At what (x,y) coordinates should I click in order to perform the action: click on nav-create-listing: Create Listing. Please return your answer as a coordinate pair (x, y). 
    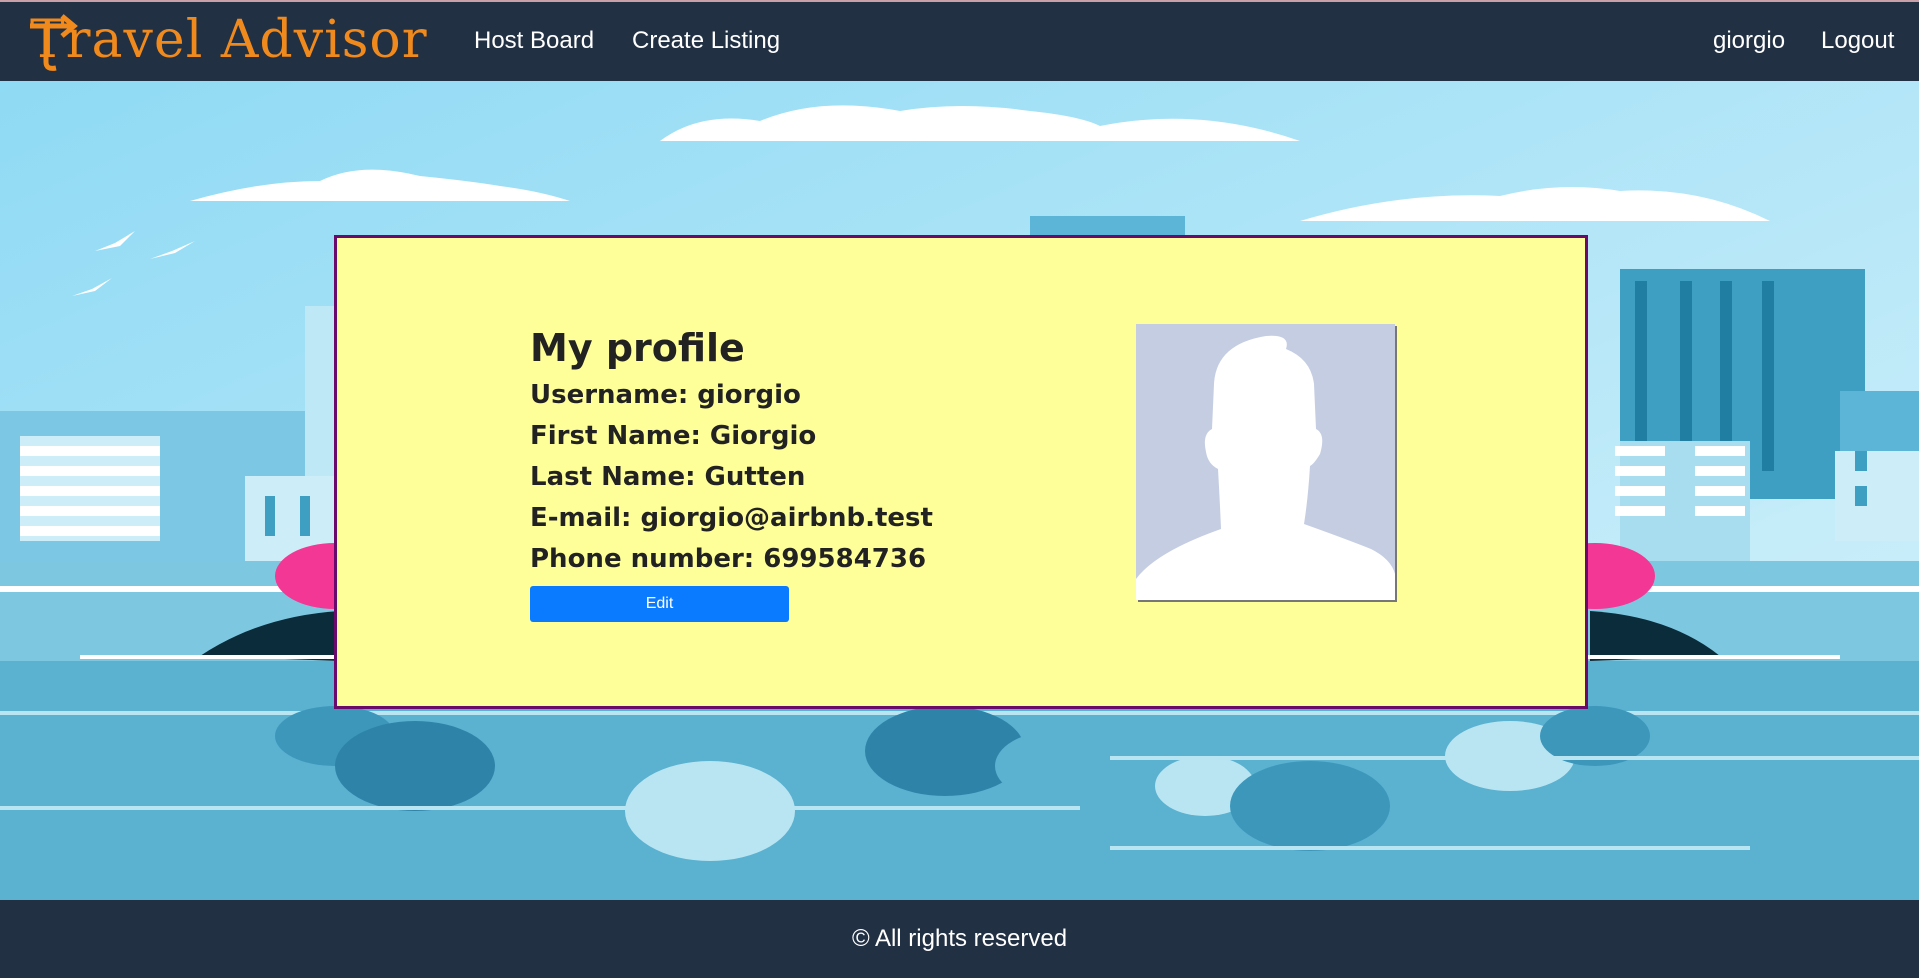
    Looking at the image, I should click on (706, 41).